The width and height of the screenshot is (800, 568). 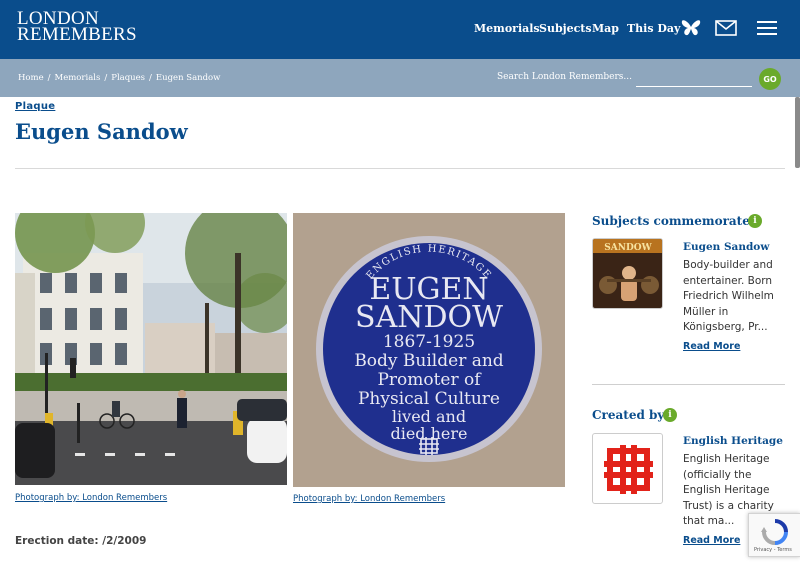 What do you see at coordinates (688, 384) in the screenshot?
I see `sidebar-divider` at bounding box center [688, 384].